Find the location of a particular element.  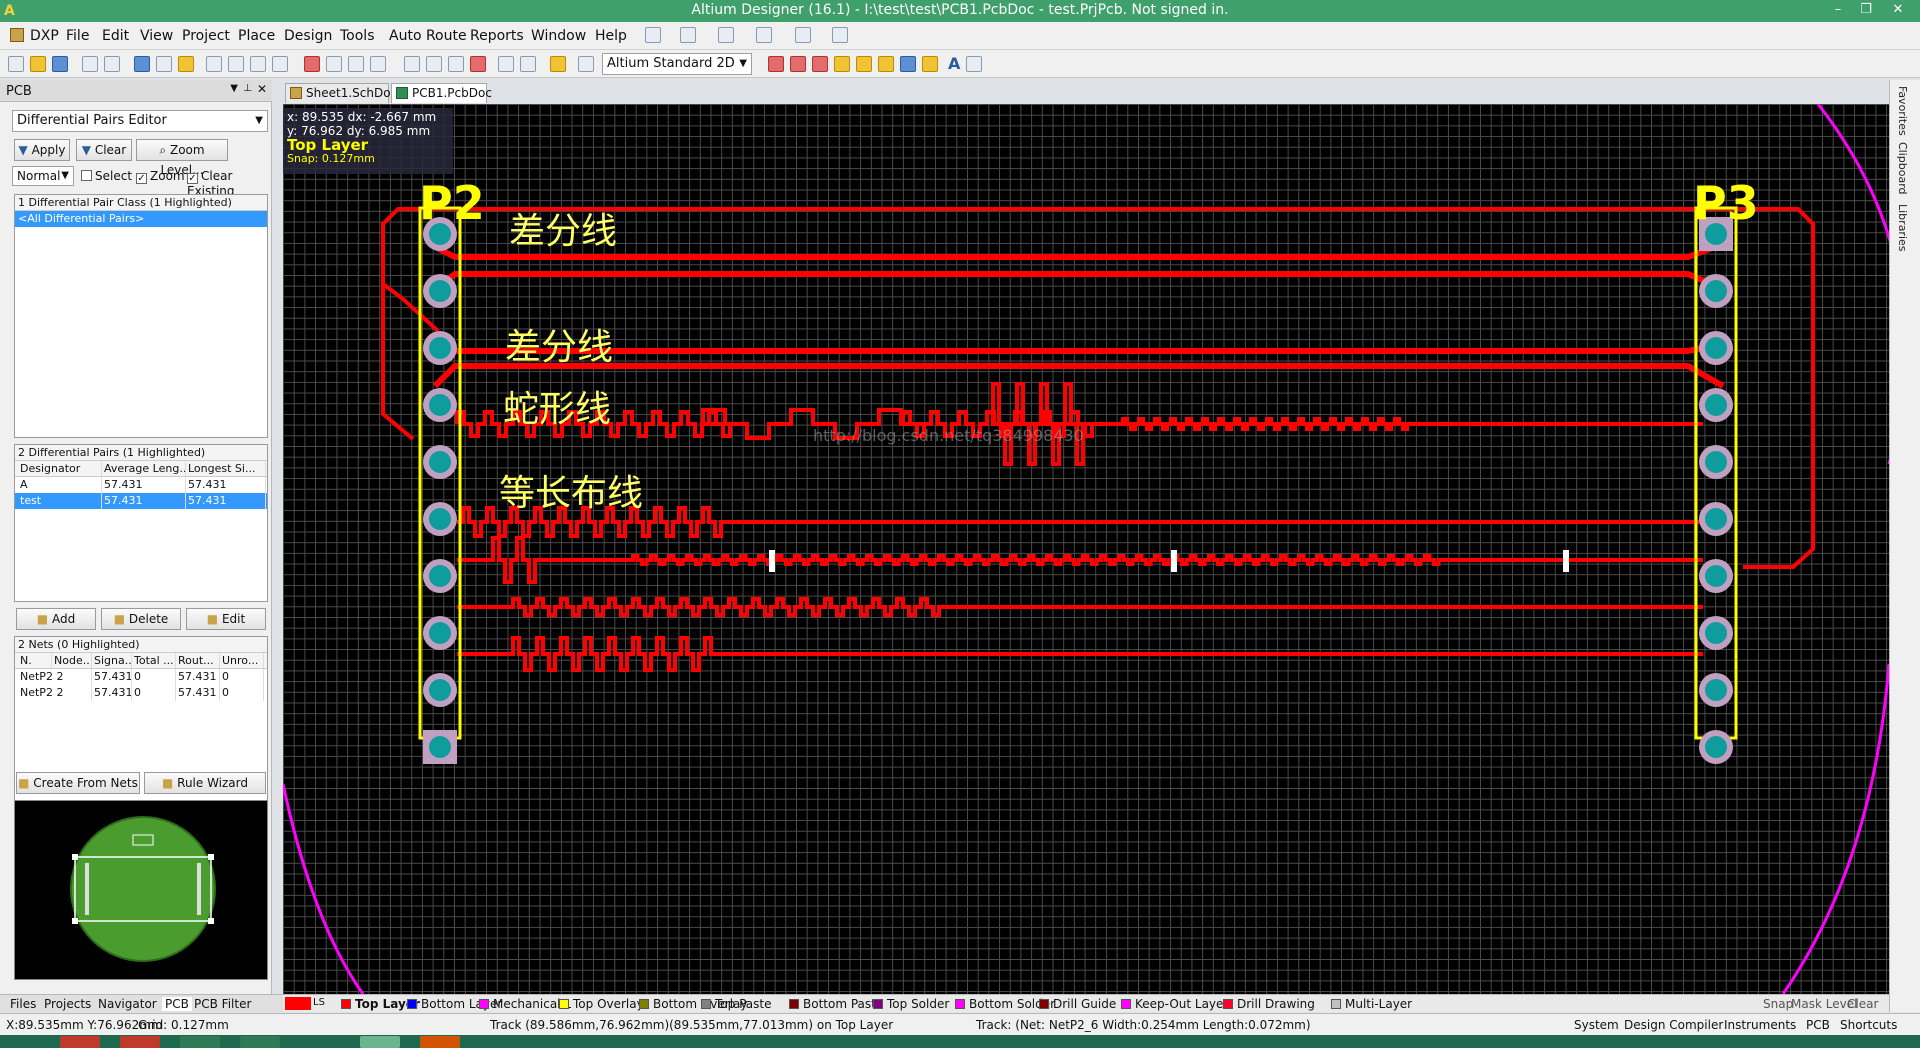

measure-tool-icon is located at coordinates (764, 35).